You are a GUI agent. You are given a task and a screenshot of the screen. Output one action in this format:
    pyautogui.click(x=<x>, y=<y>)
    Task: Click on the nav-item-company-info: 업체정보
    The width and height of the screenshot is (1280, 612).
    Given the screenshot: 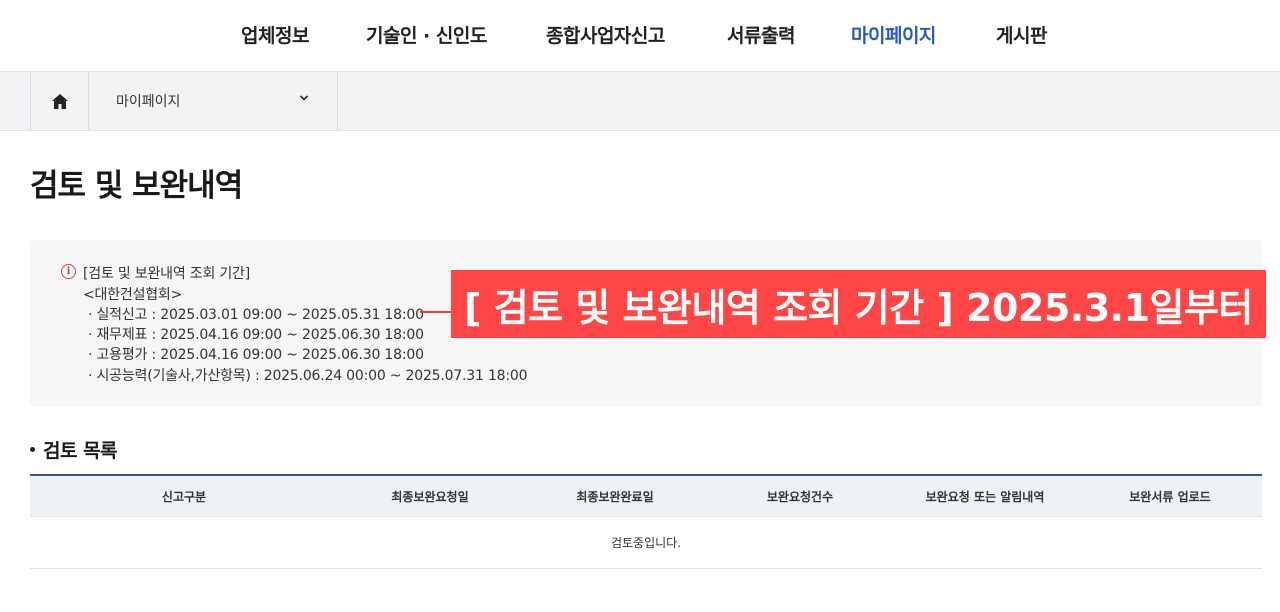 What is the action you would take?
    pyautogui.click(x=275, y=34)
    